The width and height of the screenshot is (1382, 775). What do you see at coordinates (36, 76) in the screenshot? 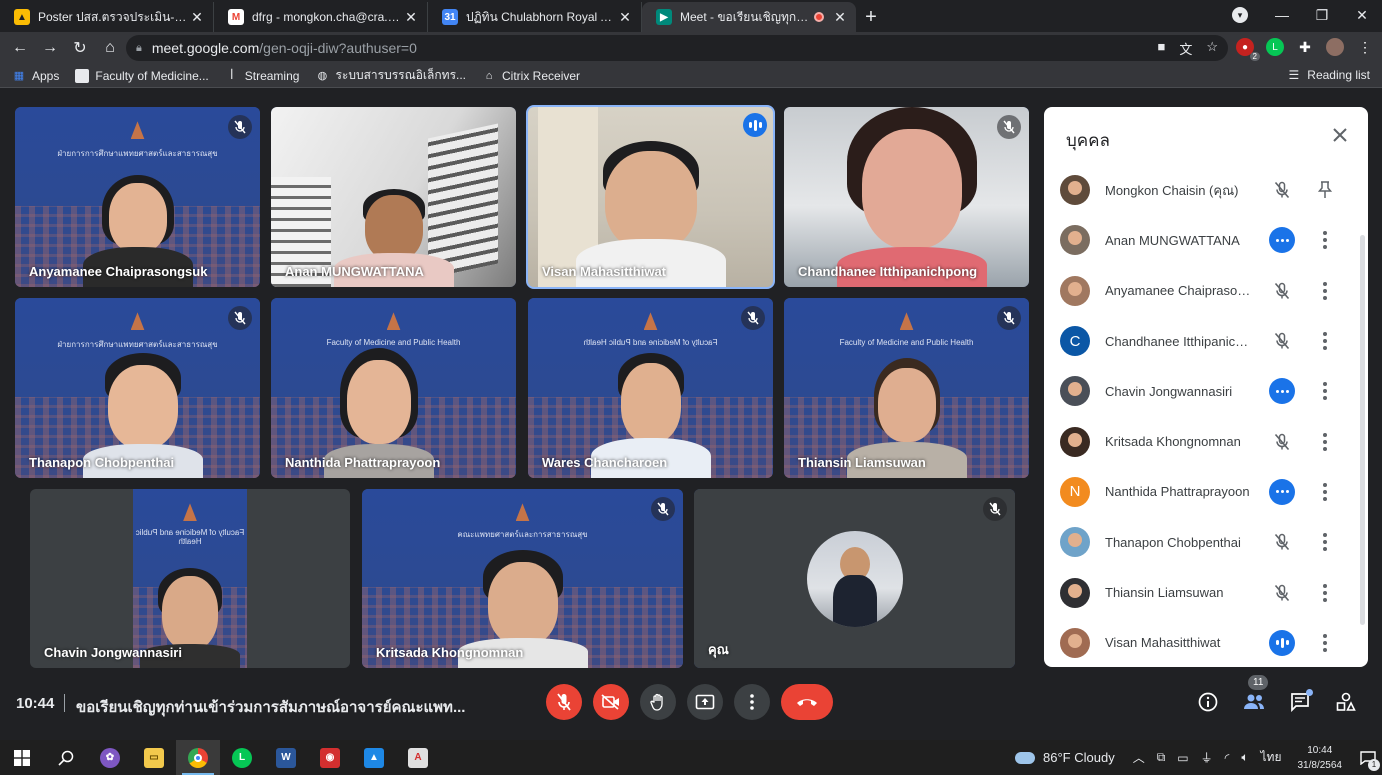
I see `bookmark-apps: ▦ Apps` at bounding box center [36, 76].